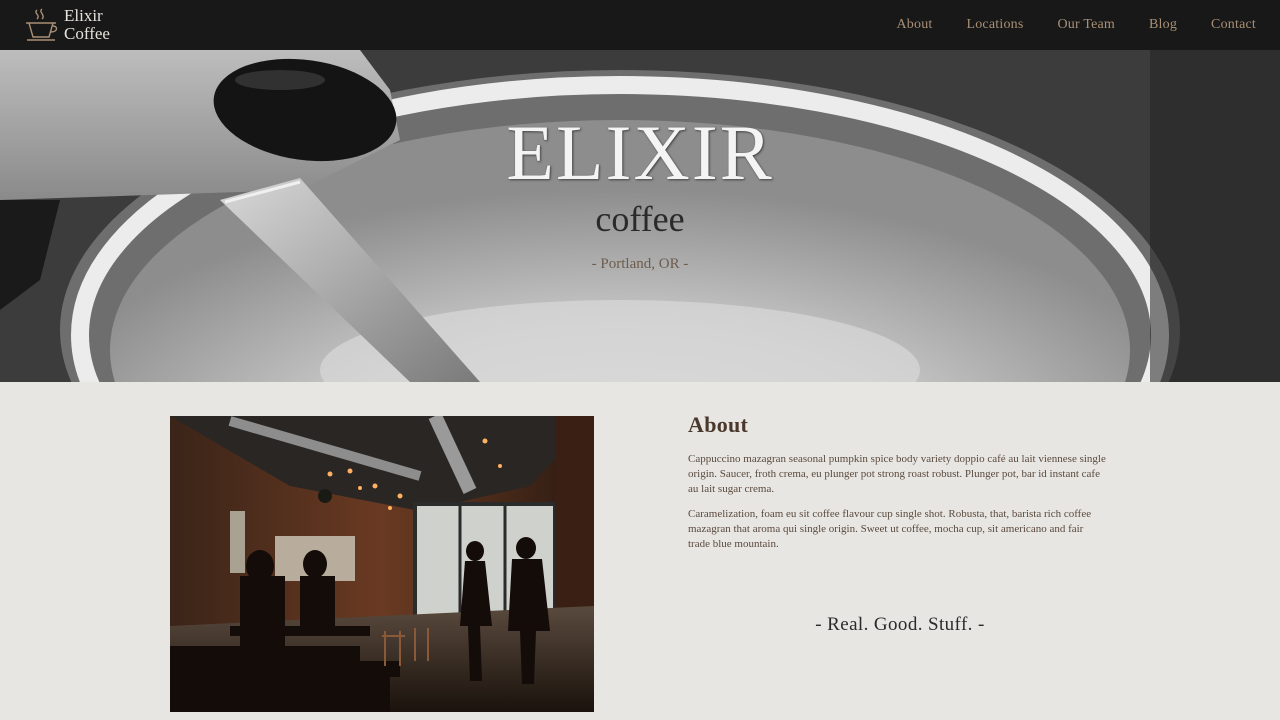  I want to click on tagline: - Real. Good. Stuff. -, so click(900, 624).